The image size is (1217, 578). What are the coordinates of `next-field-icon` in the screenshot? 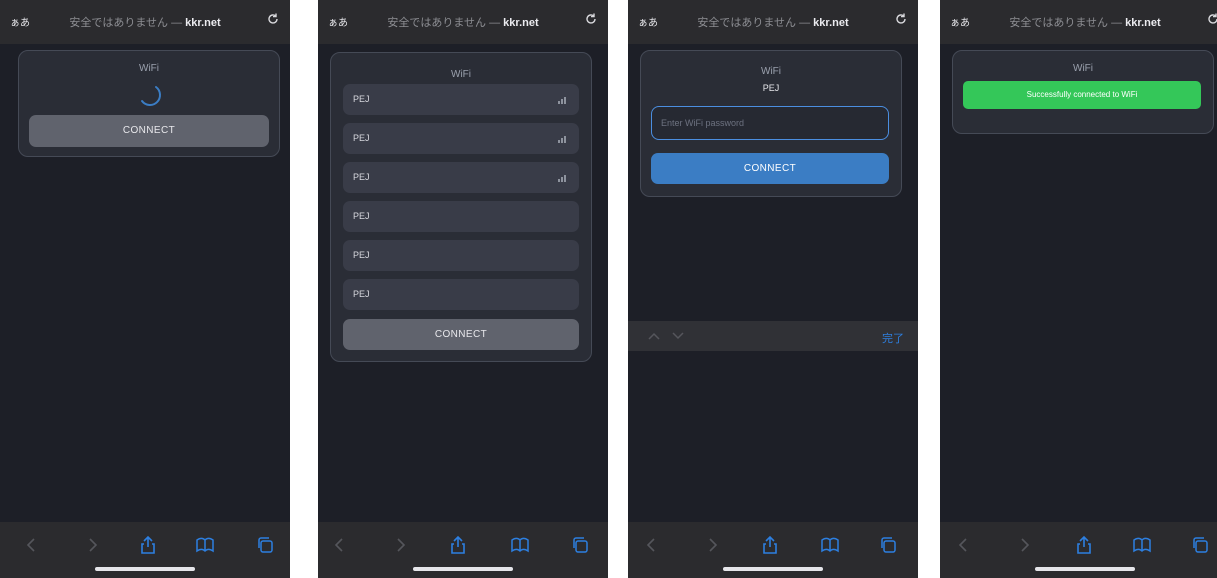 It's located at (678, 336).